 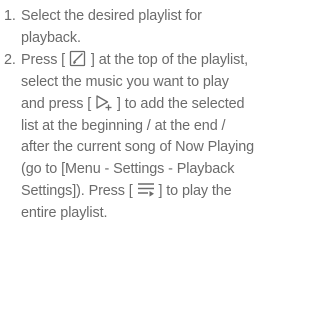 I want to click on edit-icon, so click(x=78, y=58).